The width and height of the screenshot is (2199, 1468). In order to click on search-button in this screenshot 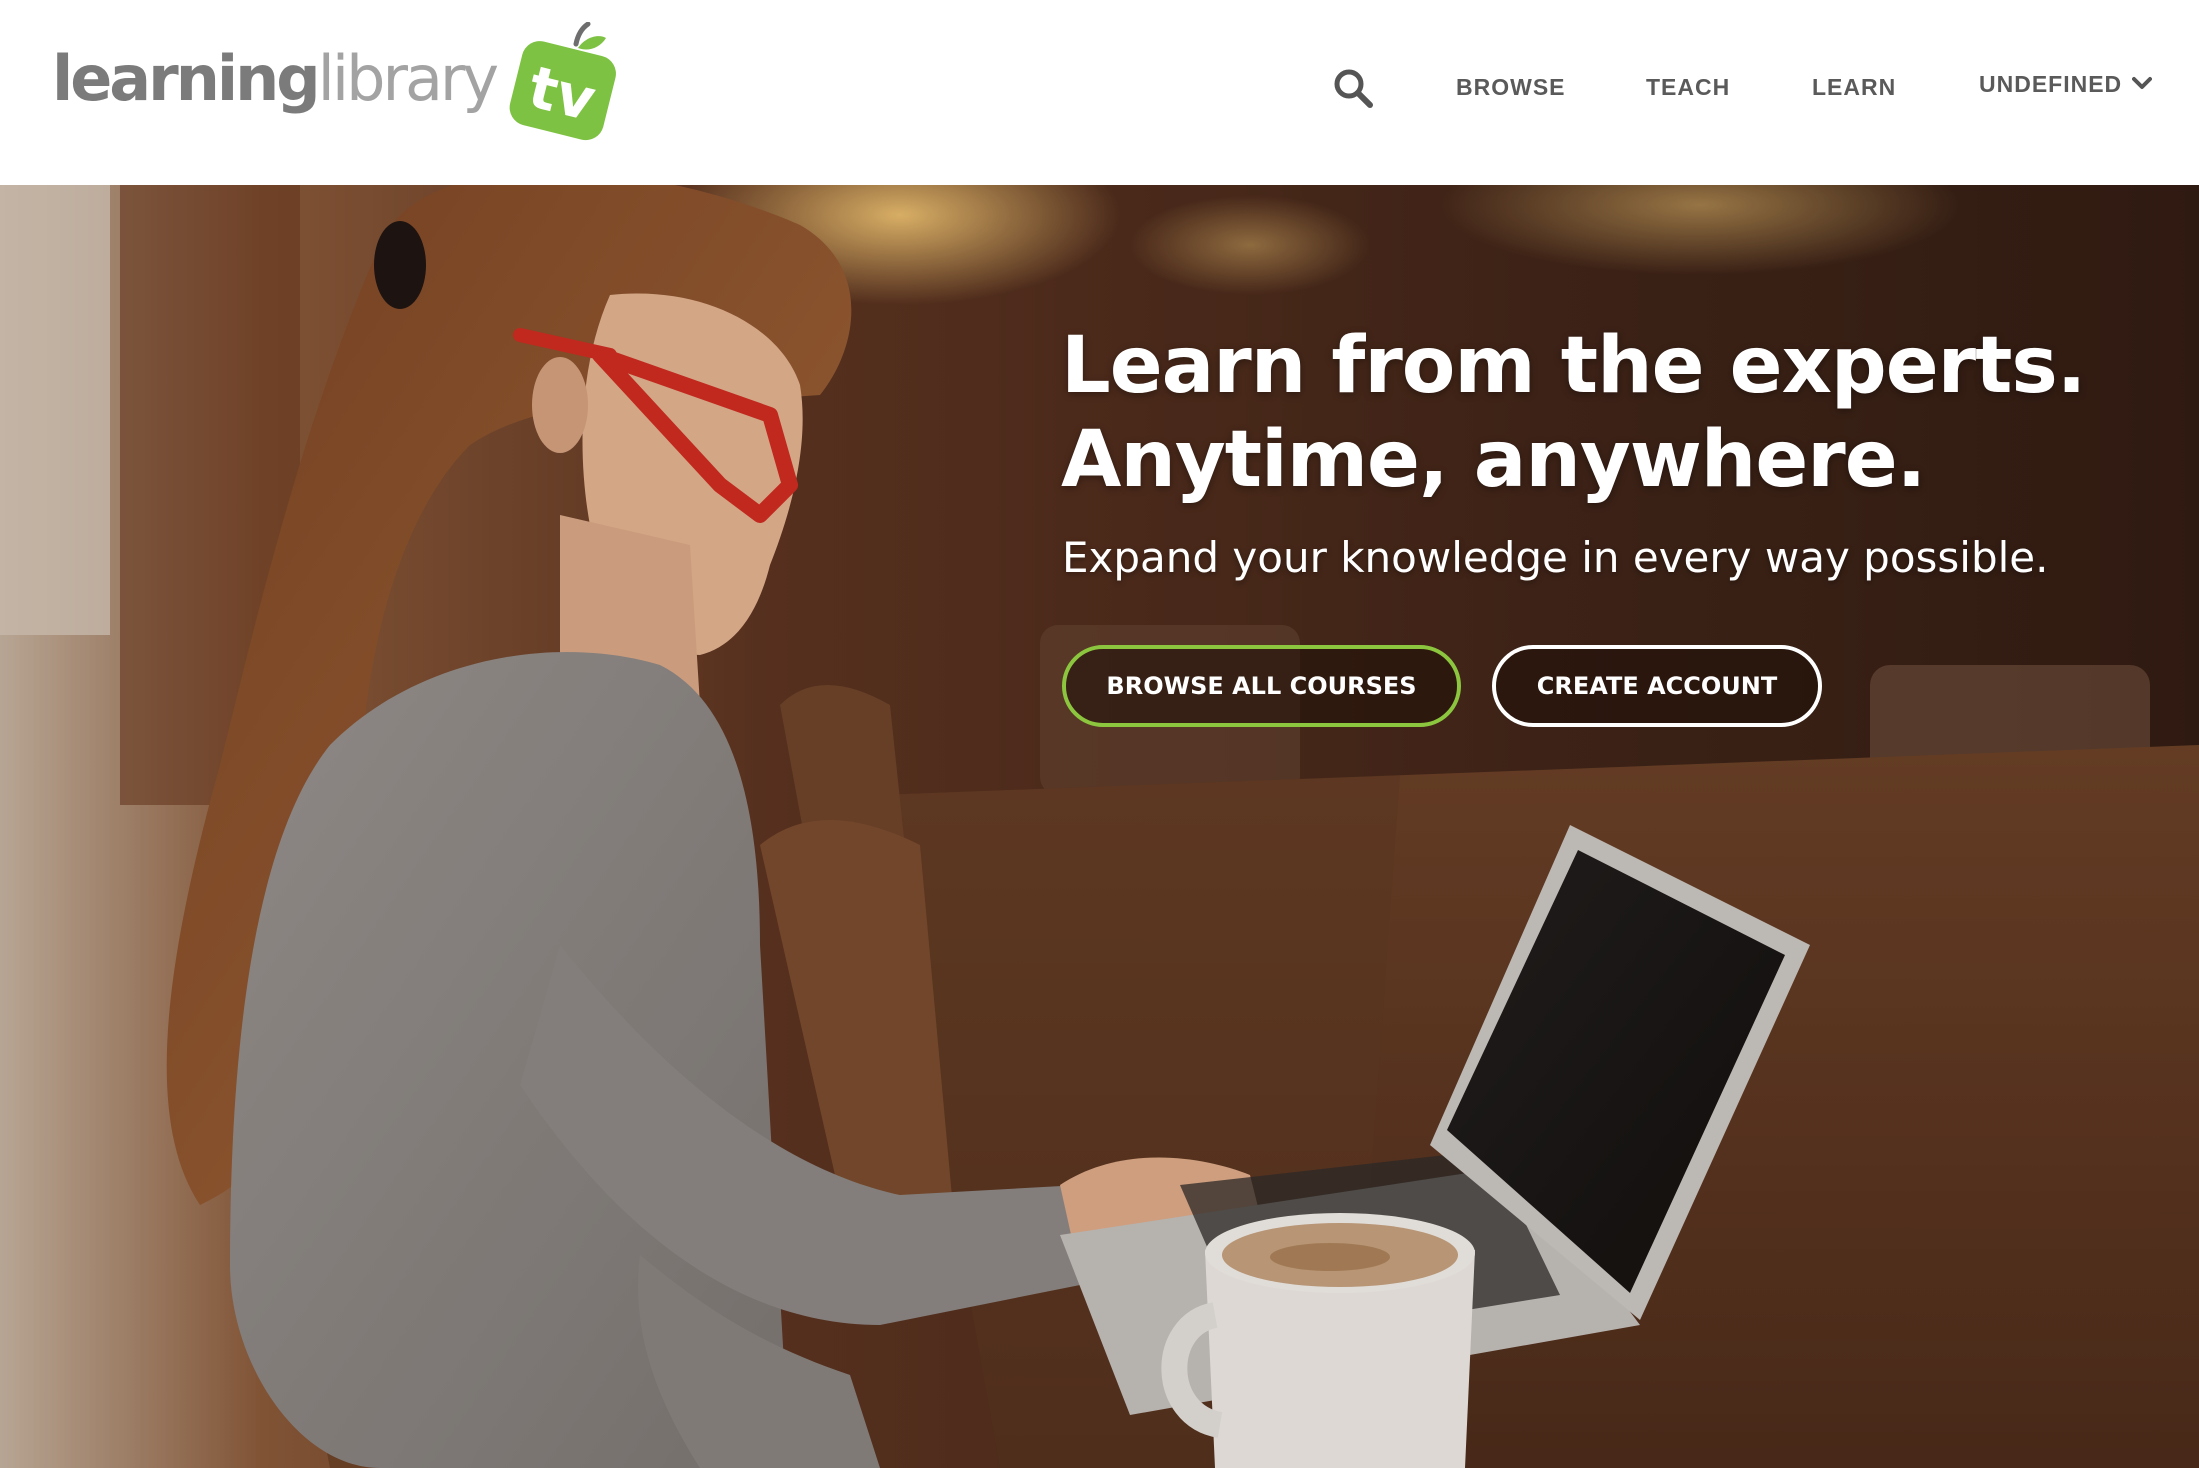, I will do `click(1353, 88)`.